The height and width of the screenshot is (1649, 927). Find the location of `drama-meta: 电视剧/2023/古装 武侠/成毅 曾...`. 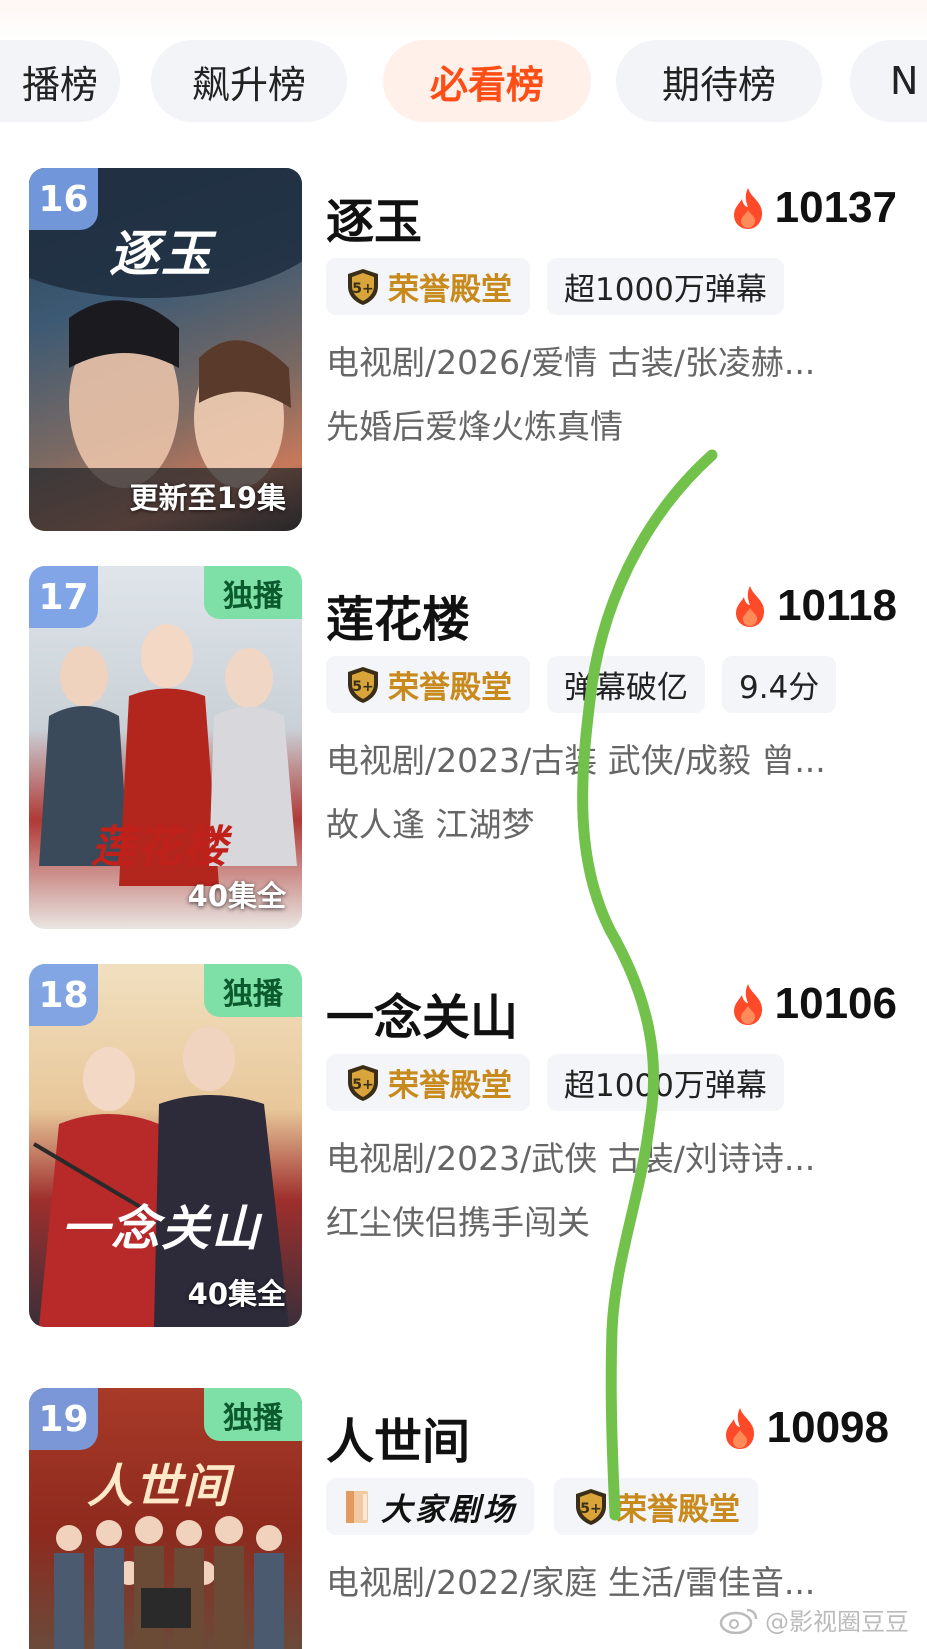

drama-meta: 电视剧/2023/古装 武侠/成毅 曾... is located at coordinates (576, 760).